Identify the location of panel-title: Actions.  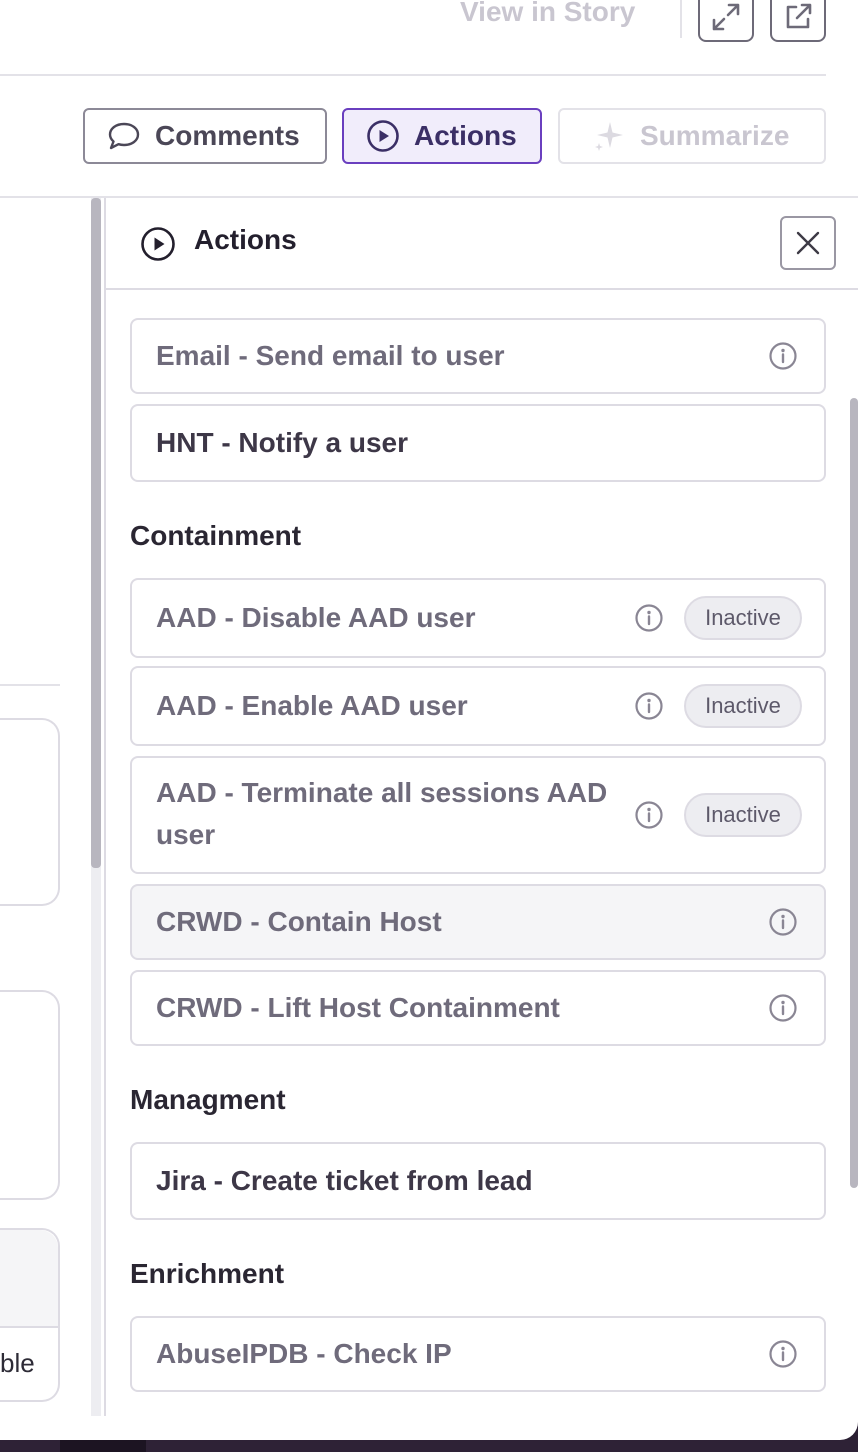
(245, 239).